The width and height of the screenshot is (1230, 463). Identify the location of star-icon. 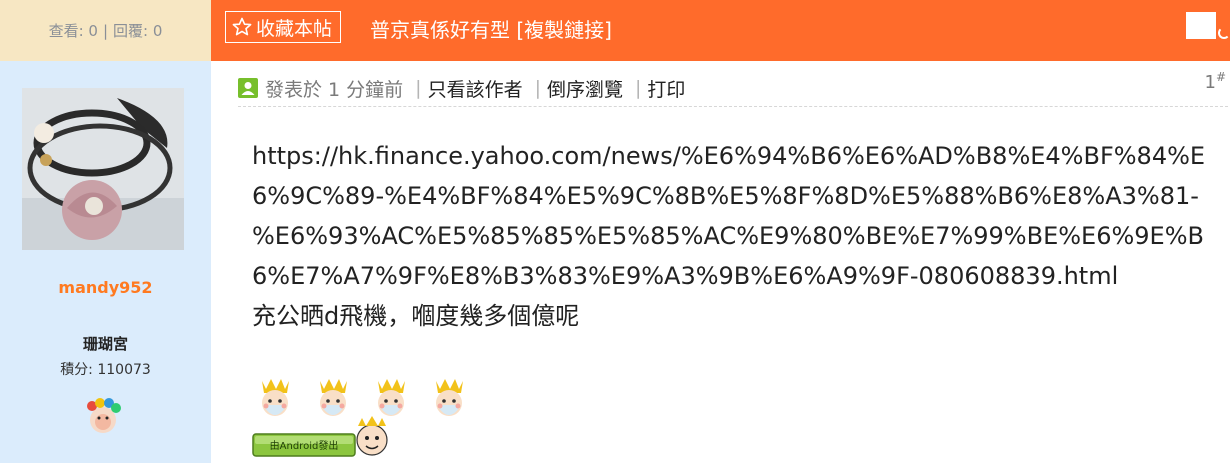
(242, 26).